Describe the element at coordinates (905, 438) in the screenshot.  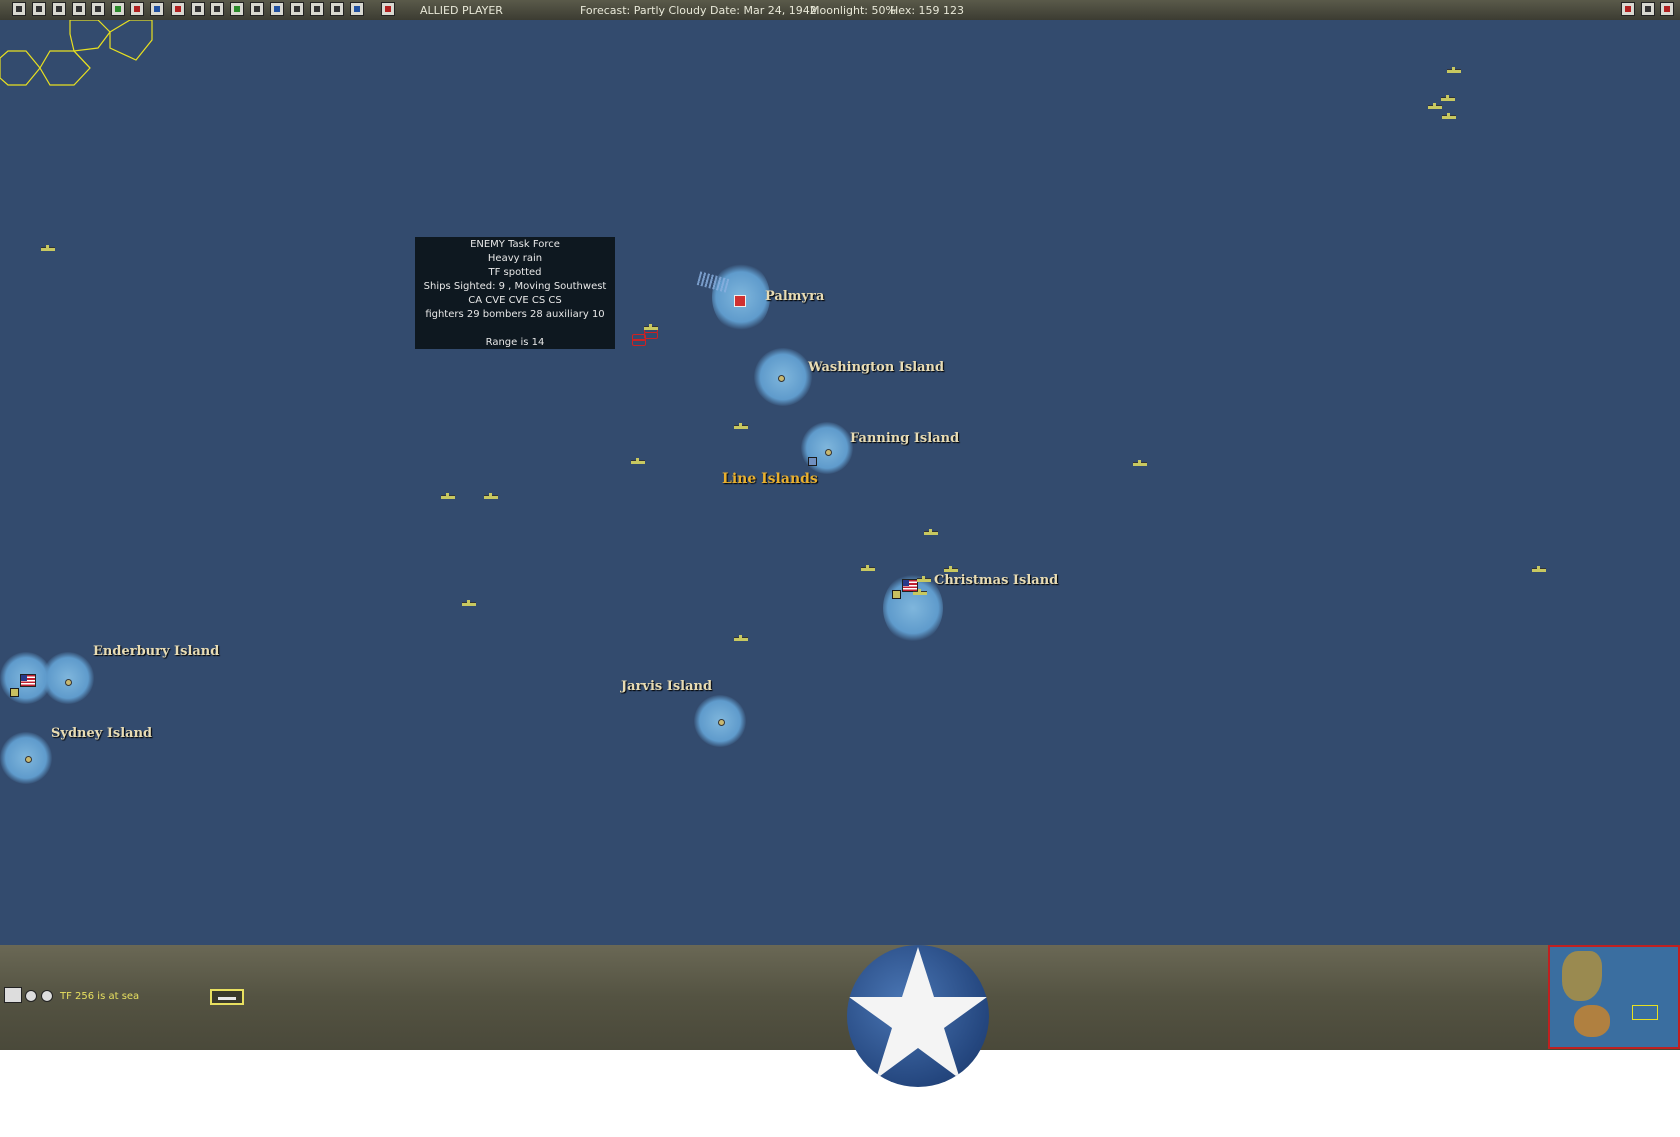
I see `island-label-fanning: Fanning Island` at that location.